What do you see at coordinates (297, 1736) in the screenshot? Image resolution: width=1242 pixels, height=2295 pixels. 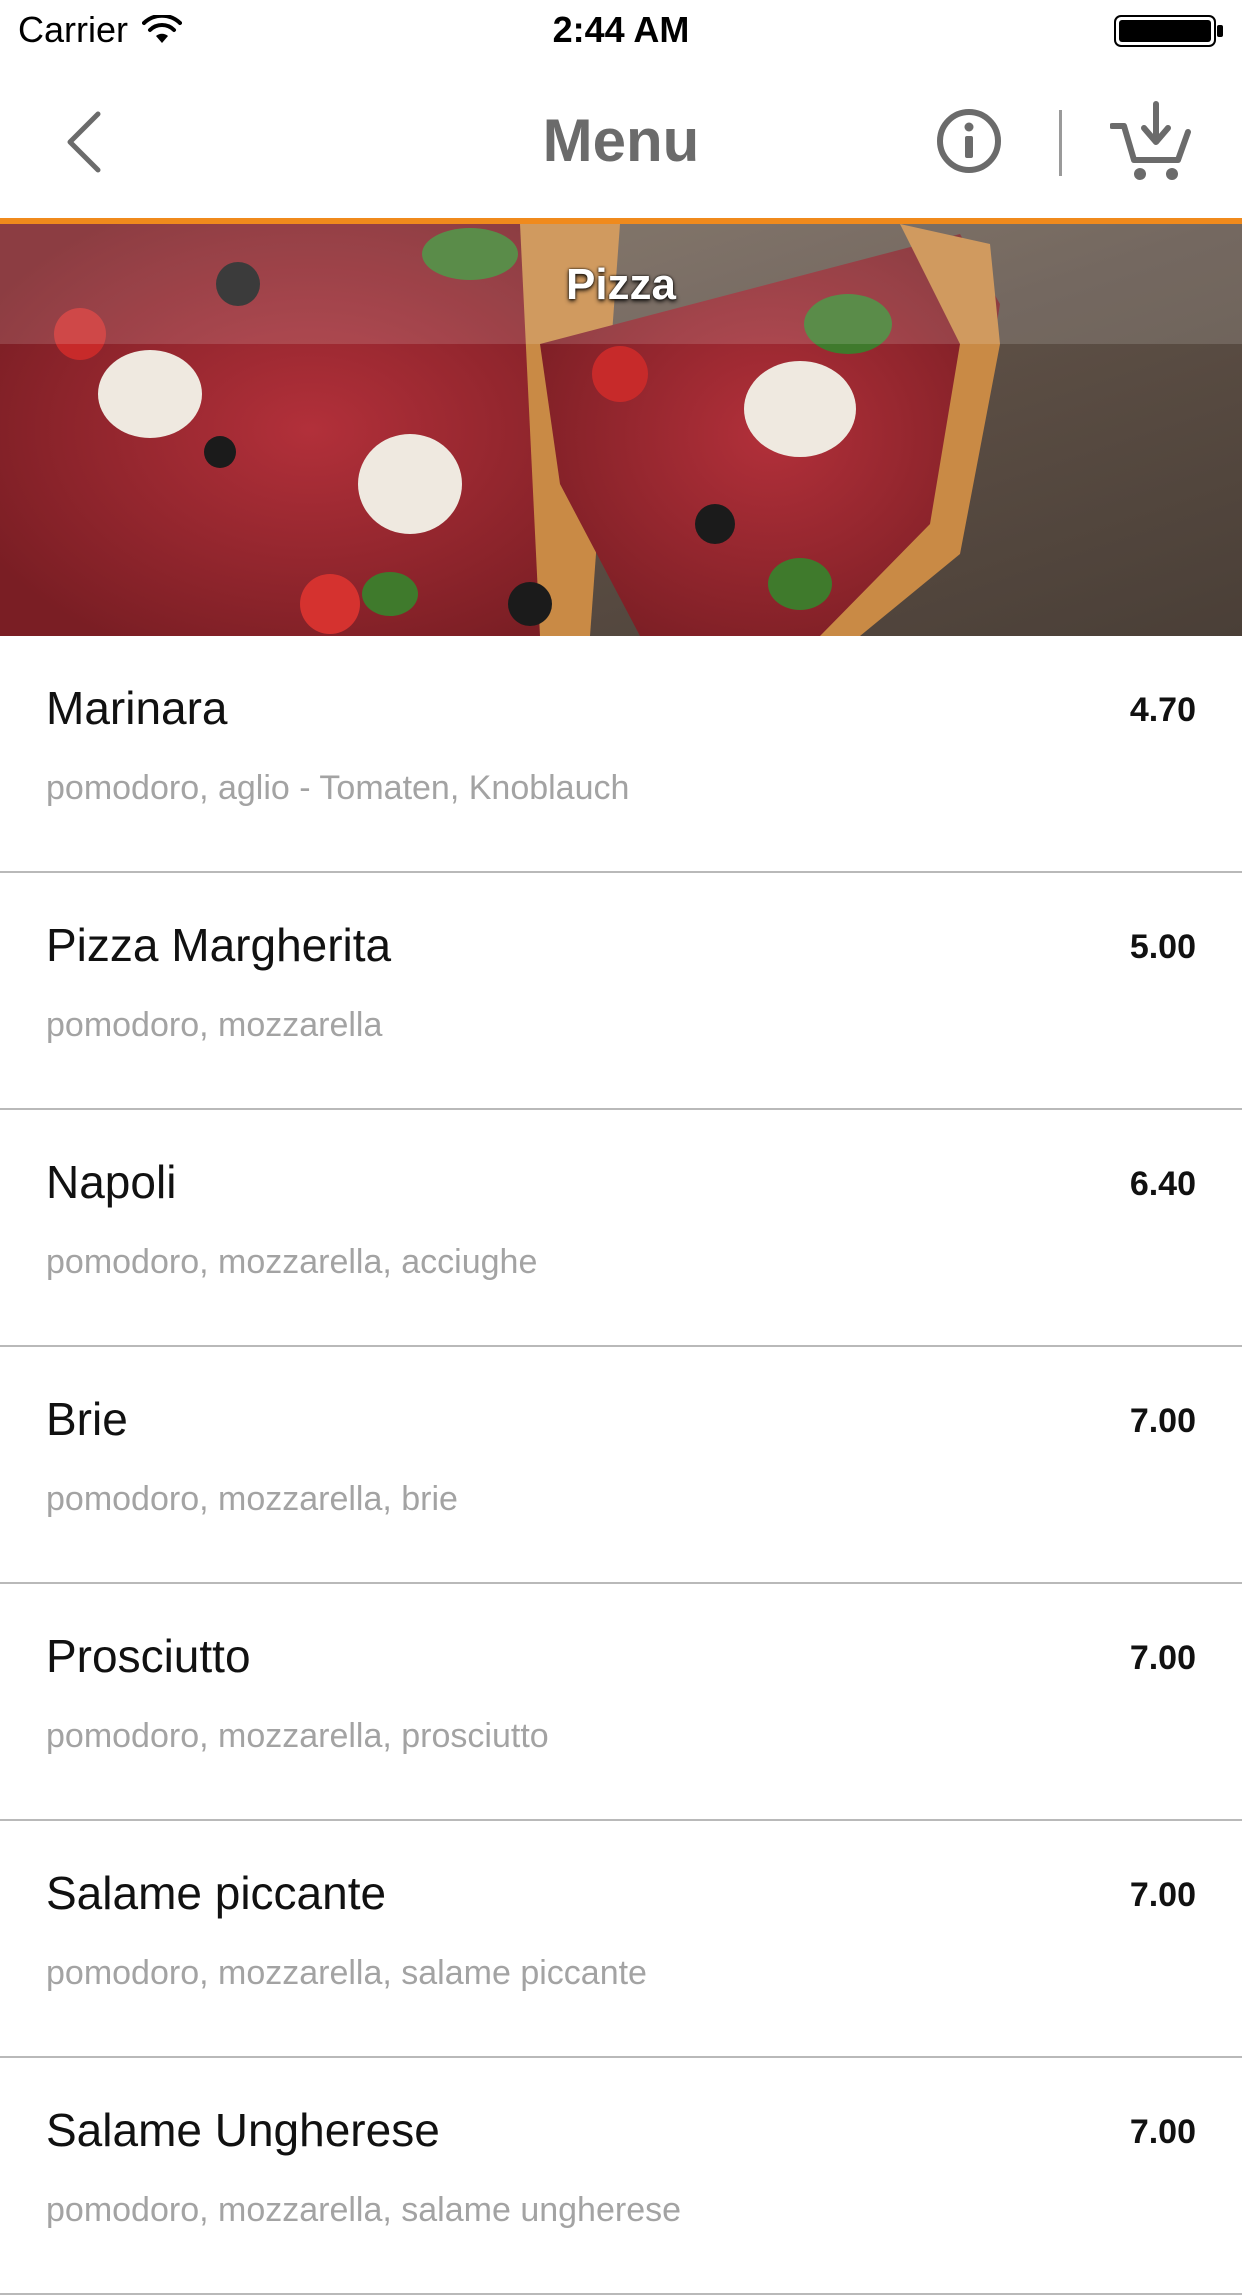 I see `item-description: pomodoro, mozzarella, prosciutto` at bounding box center [297, 1736].